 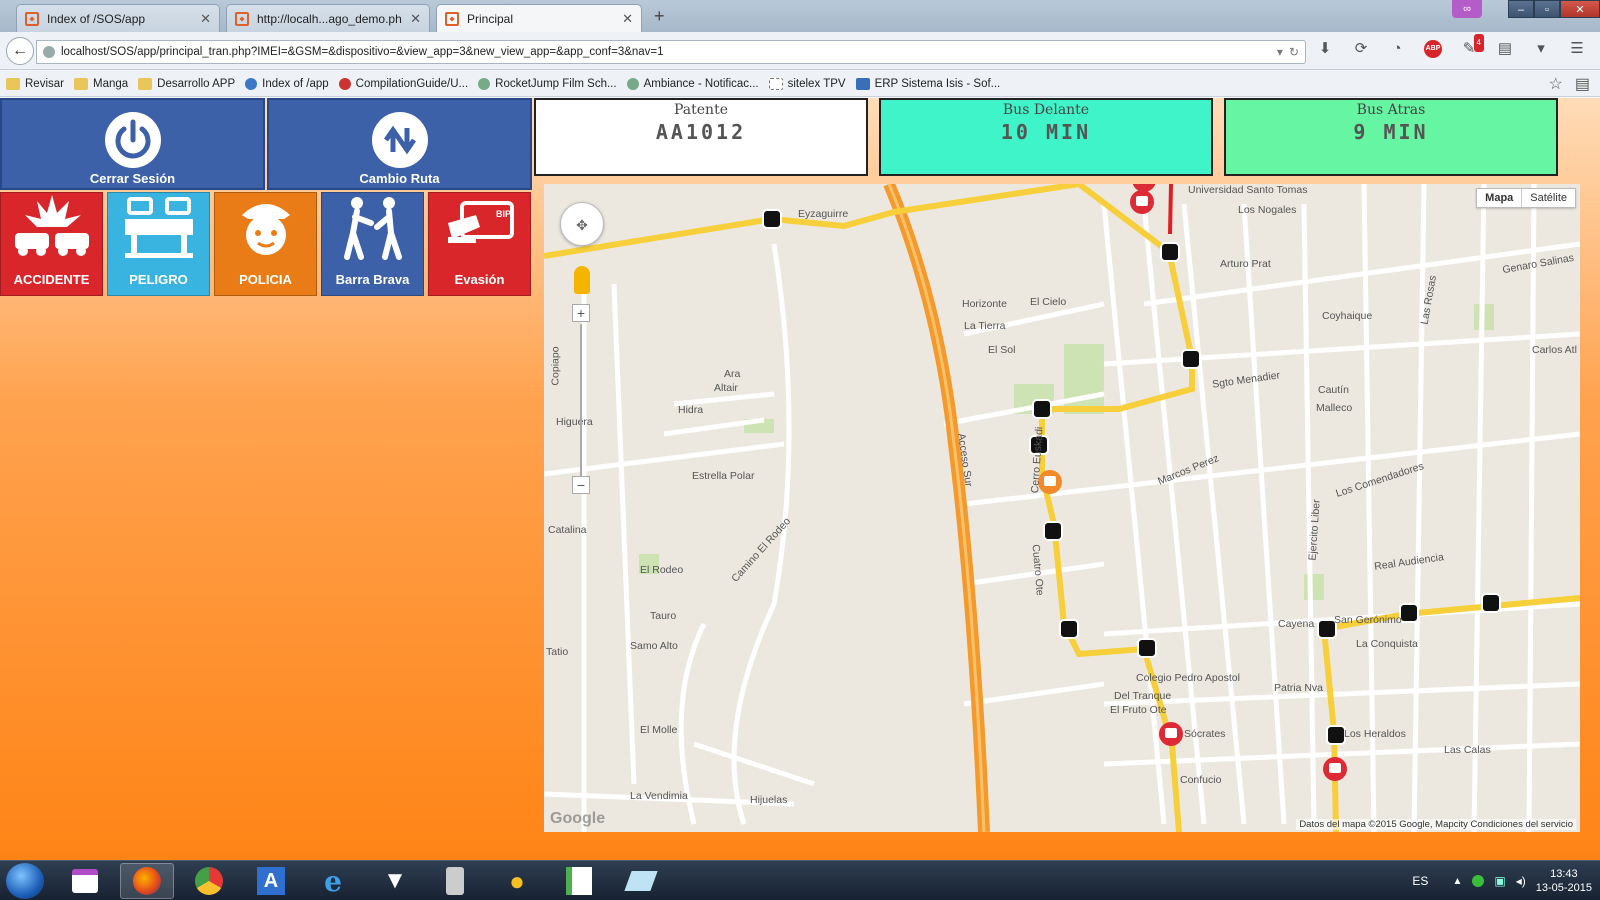 What do you see at coordinates (1564, 874) in the screenshot?
I see `clock-time: 13:43` at bounding box center [1564, 874].